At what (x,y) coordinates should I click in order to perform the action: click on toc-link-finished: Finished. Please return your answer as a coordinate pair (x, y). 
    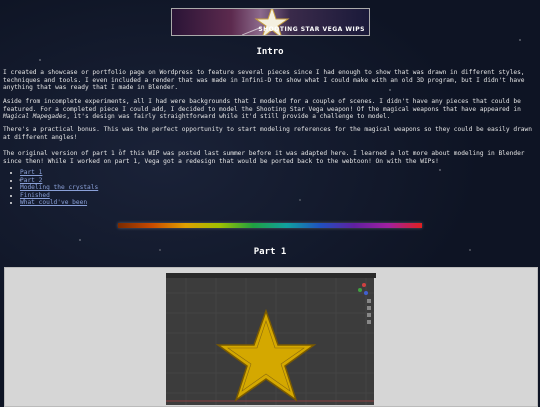
    Looking at the image, I should click on (35, 195).